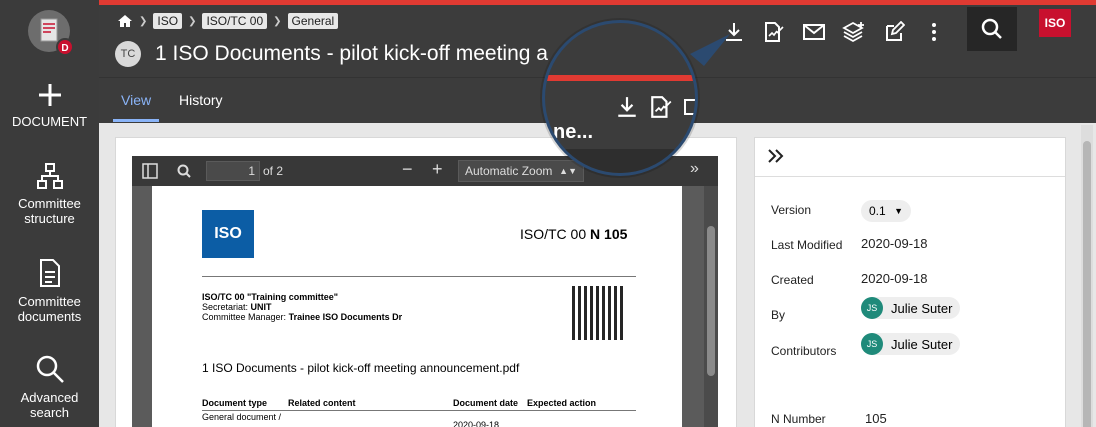 This screenshot has width=1096, height=427. I want to click on n-number-value: 105, so click(876, 418).